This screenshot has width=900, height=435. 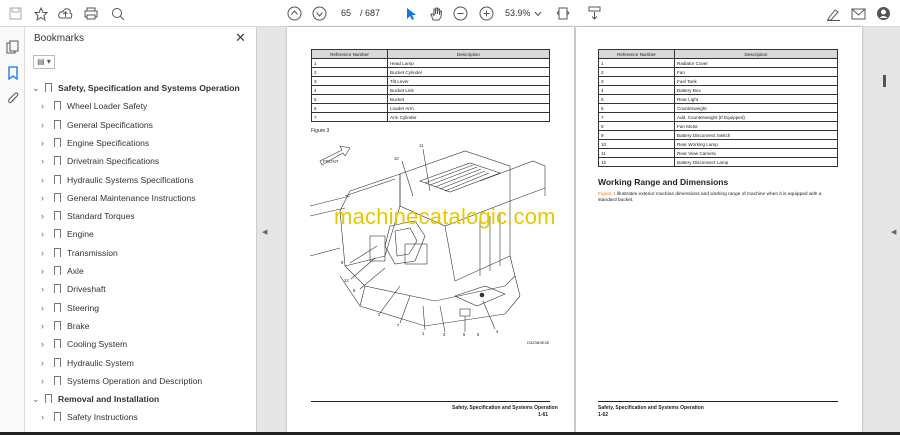 I want to click on close-panel-button: ✕, so click(x=240, y=38).